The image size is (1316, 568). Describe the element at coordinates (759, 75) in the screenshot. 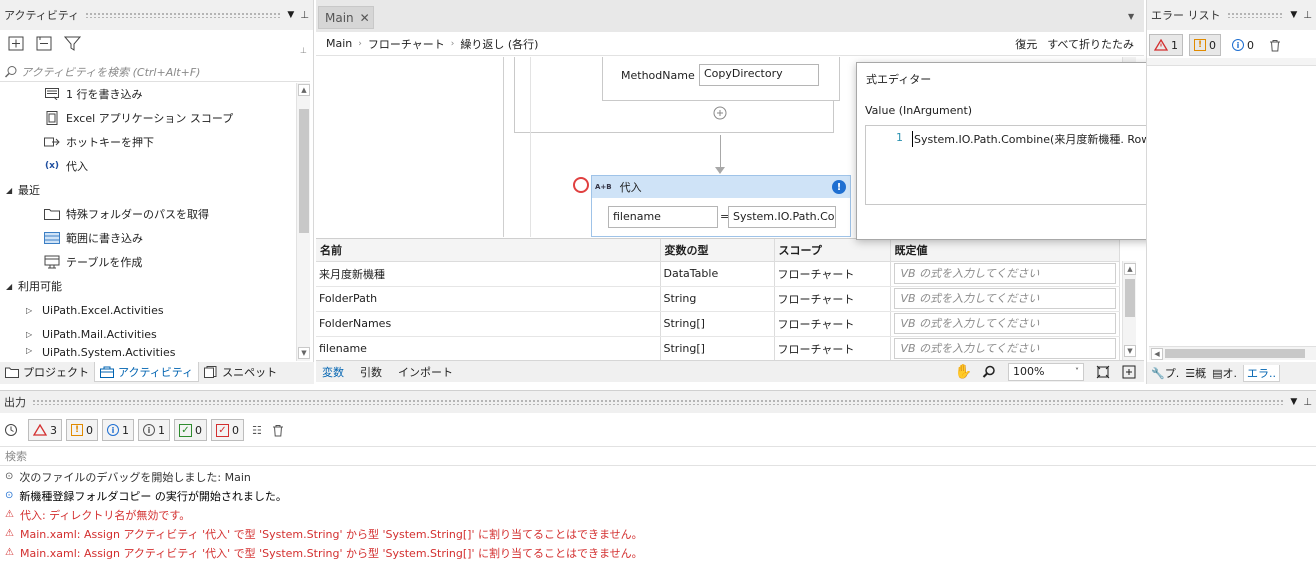

I see `method-name-field: CopyDirectory` at that location.